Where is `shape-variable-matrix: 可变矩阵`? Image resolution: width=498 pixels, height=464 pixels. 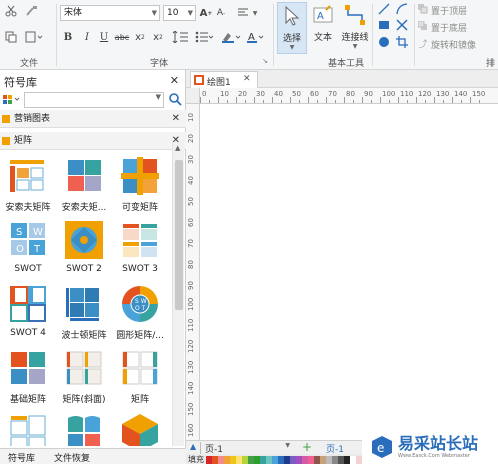
shape-variable-matrix: 可变矩阵 is located at coordinates (140, 182).